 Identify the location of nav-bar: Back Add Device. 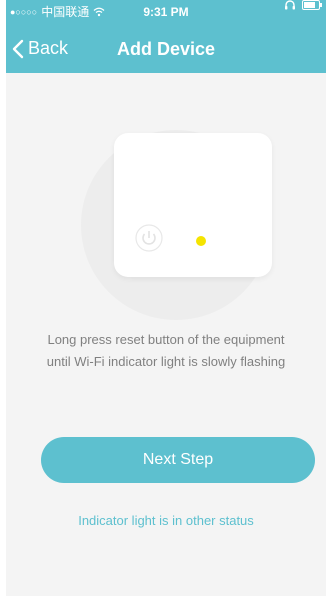
(166, 49).